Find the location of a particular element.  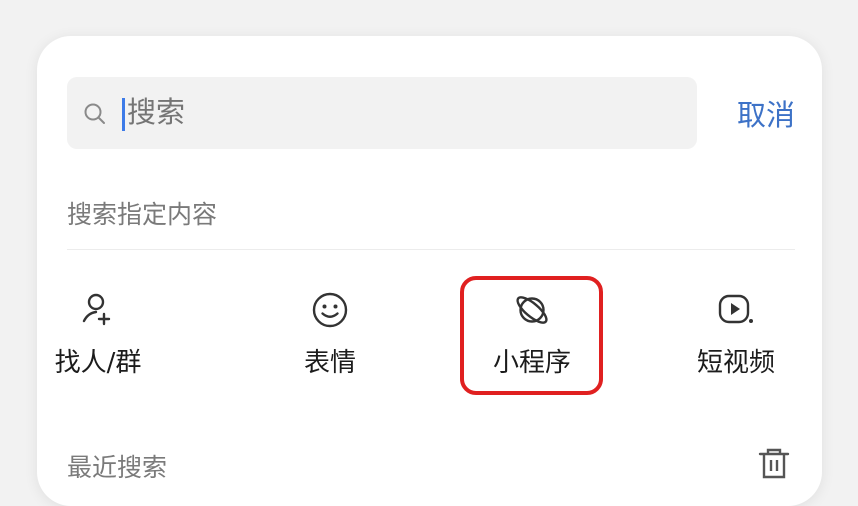

search-box is located at coordinates (382, 113).